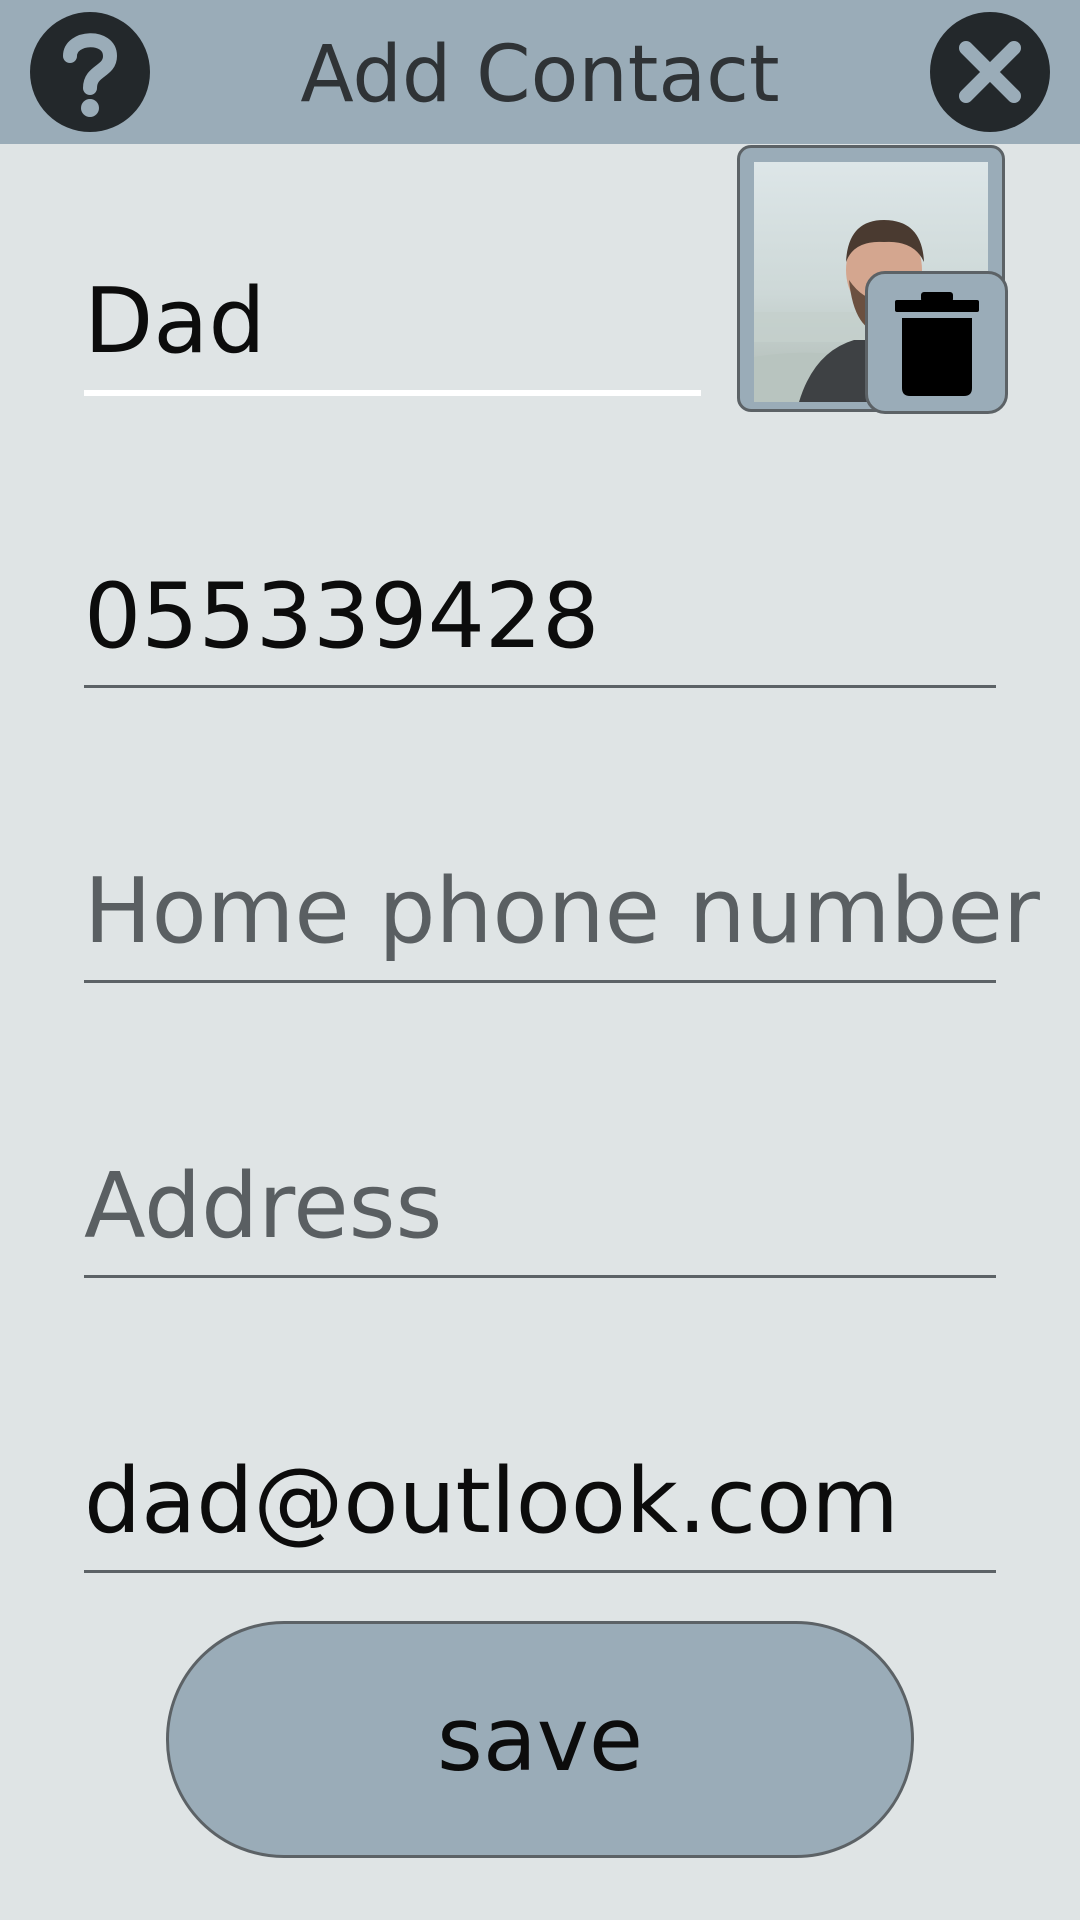  Describe the element at coordinates (342, 616) in the screenshot. I see `mobile-phone-value: 055339428` at that location.